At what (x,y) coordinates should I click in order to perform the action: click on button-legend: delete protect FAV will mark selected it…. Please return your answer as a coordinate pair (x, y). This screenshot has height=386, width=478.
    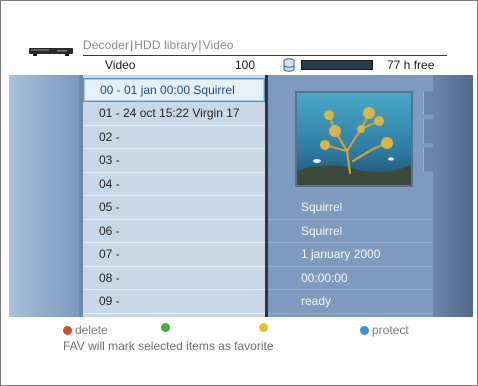
    Looking at the image, I should click on (239, 339).